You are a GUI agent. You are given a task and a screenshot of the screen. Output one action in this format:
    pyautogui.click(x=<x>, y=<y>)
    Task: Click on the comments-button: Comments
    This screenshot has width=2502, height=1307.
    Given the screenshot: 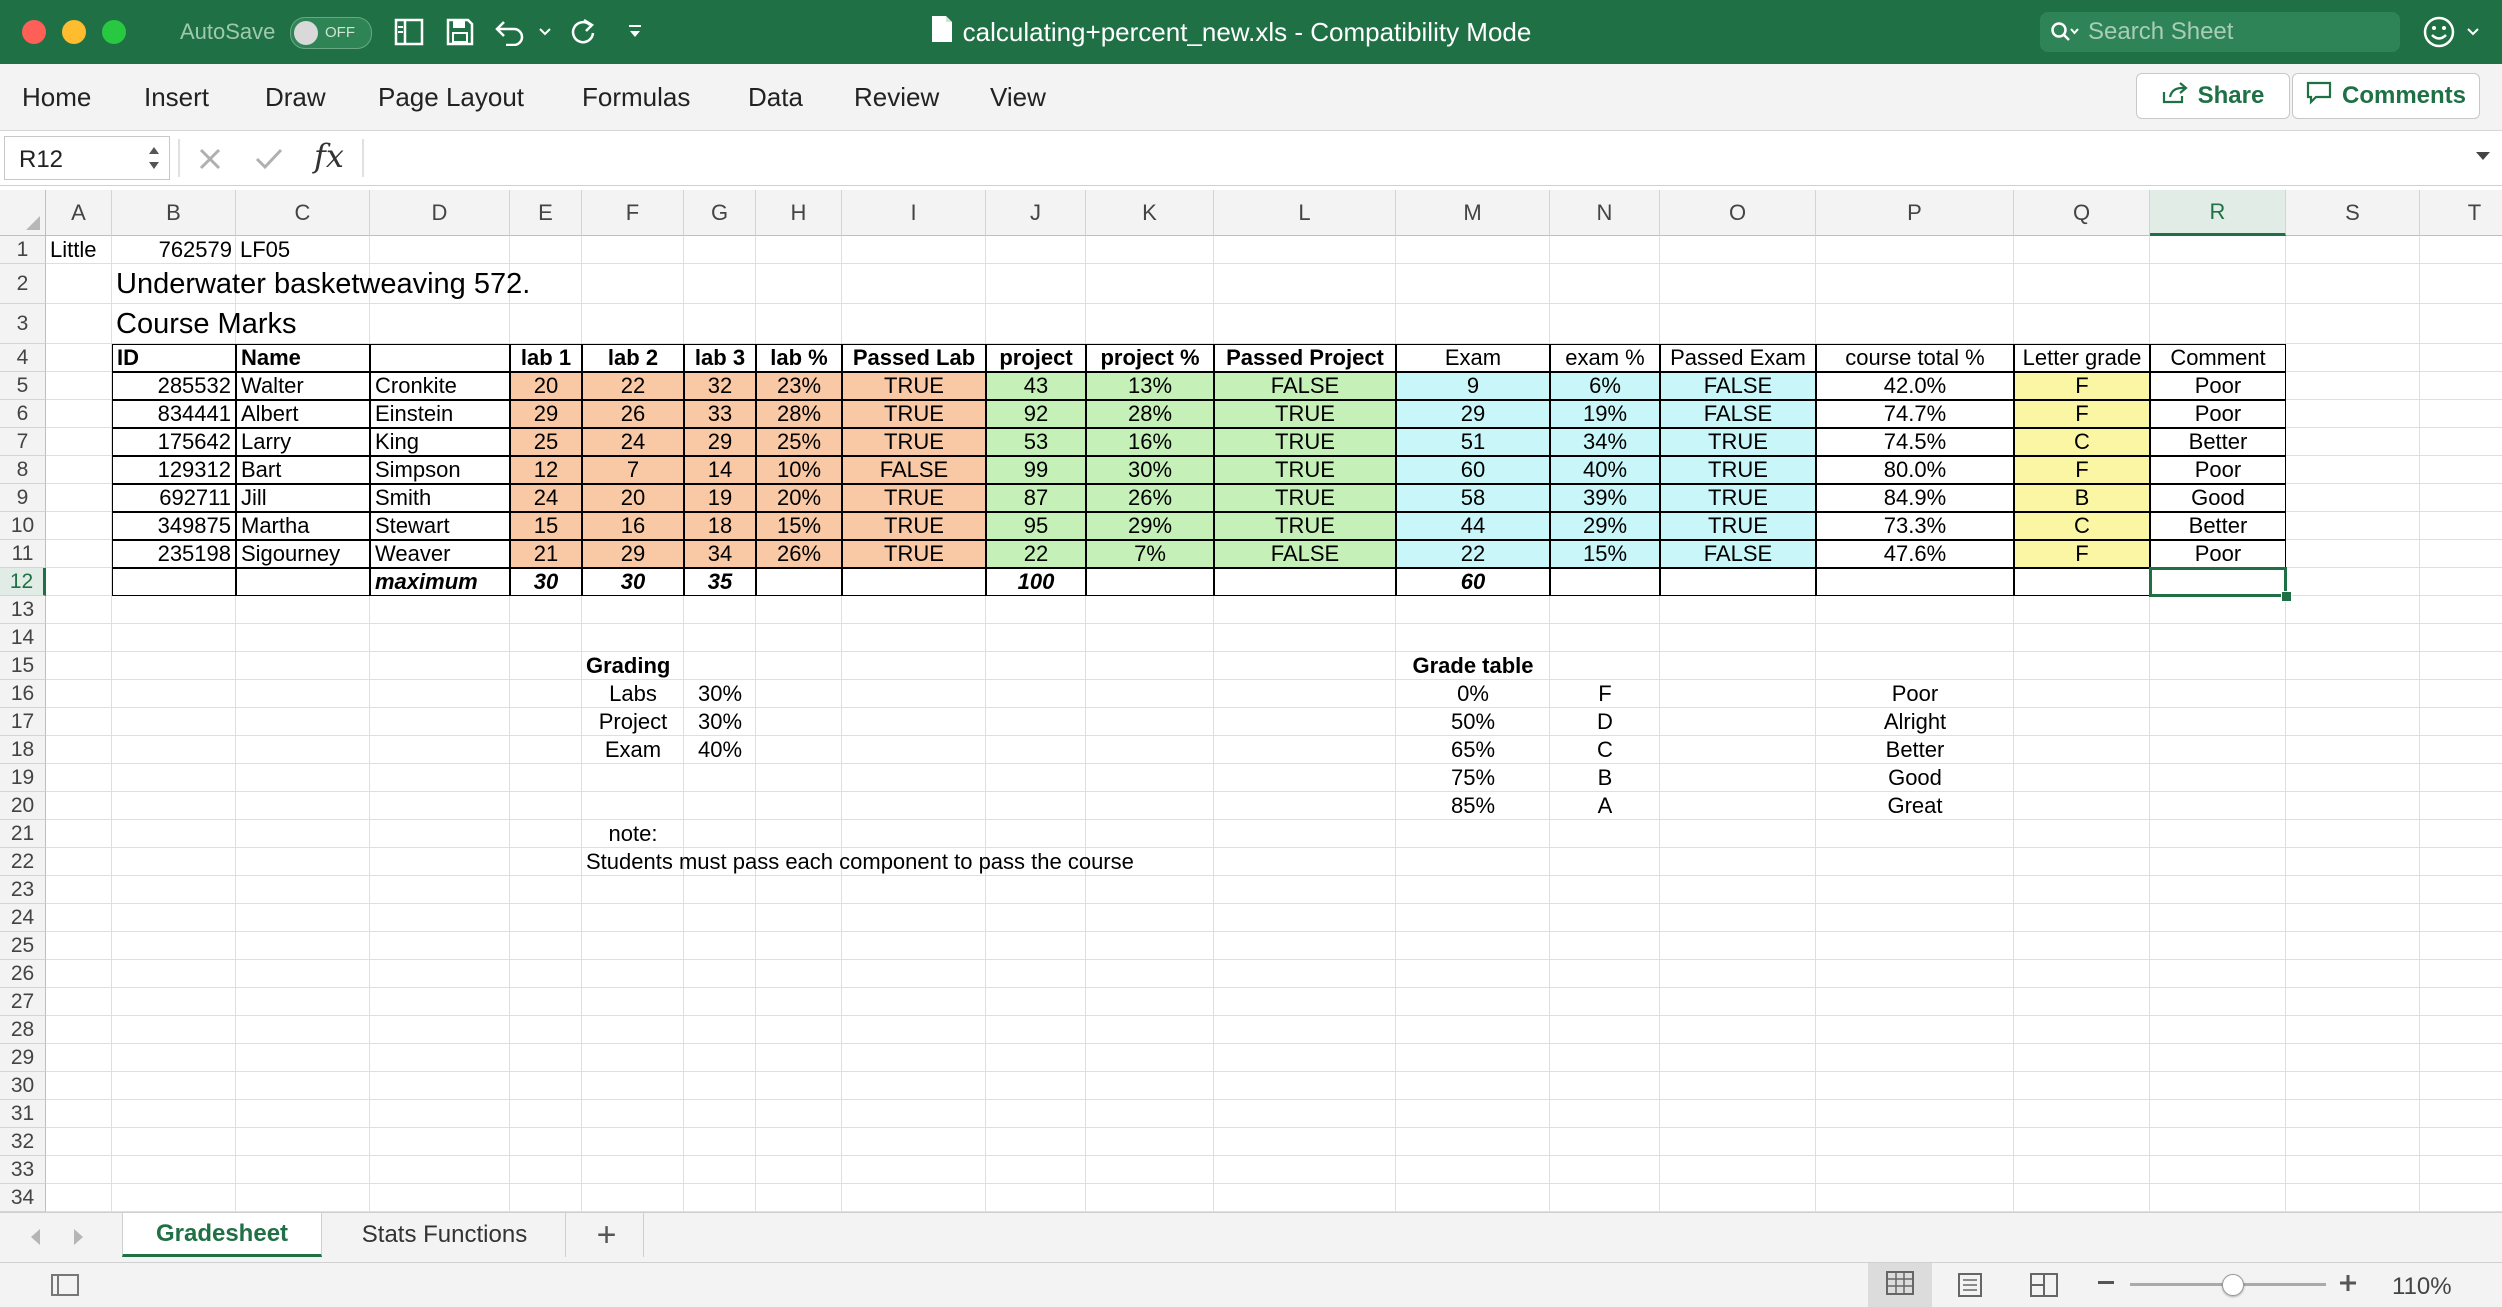 What is the action you would take?
    pyautogui.click(x=2386, y=96)
    